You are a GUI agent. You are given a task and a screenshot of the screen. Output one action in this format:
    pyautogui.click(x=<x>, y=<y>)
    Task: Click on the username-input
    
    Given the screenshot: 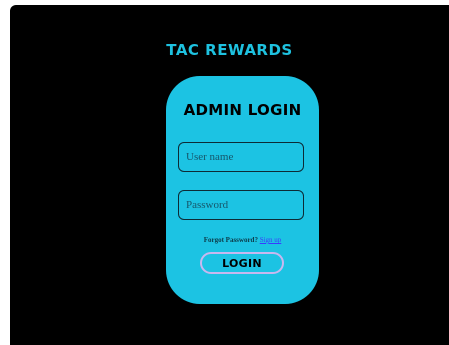 What is the action you would take?
    pyautogui.click(x=241, y=157)
    